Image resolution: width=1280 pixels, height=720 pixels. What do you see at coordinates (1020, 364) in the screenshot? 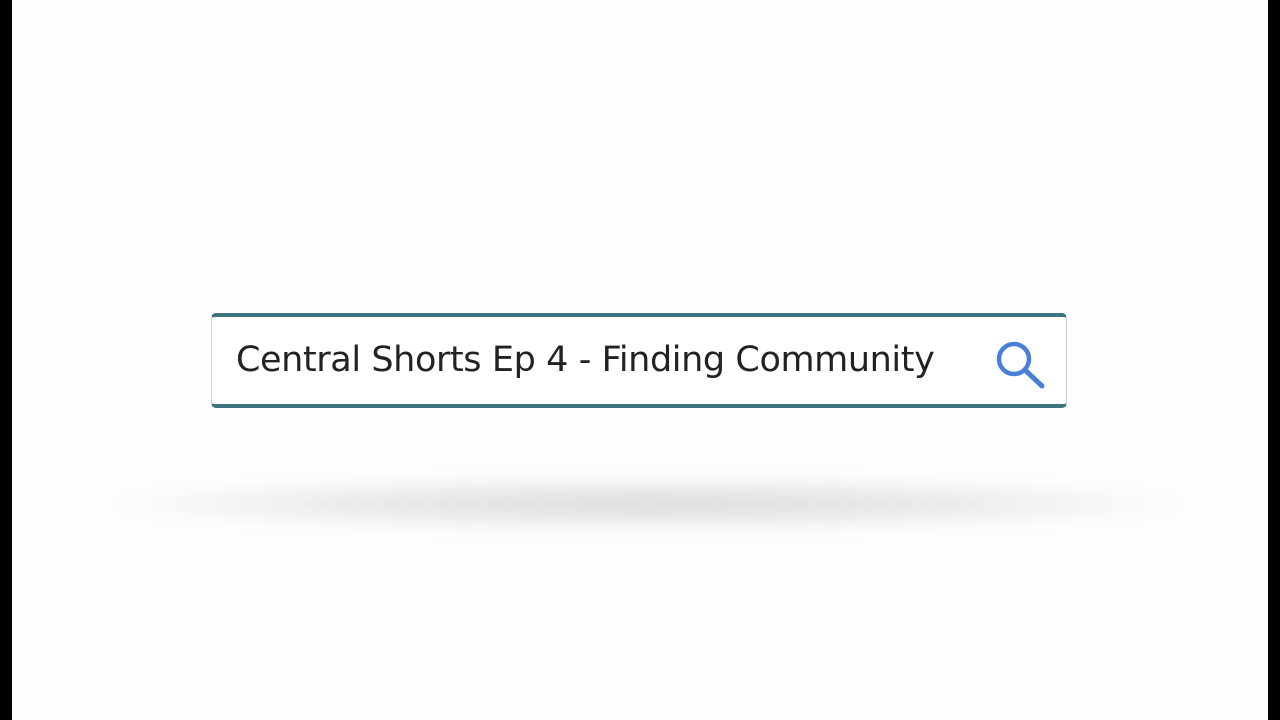
I see `search-icon` at bounding box center [1020, 364].